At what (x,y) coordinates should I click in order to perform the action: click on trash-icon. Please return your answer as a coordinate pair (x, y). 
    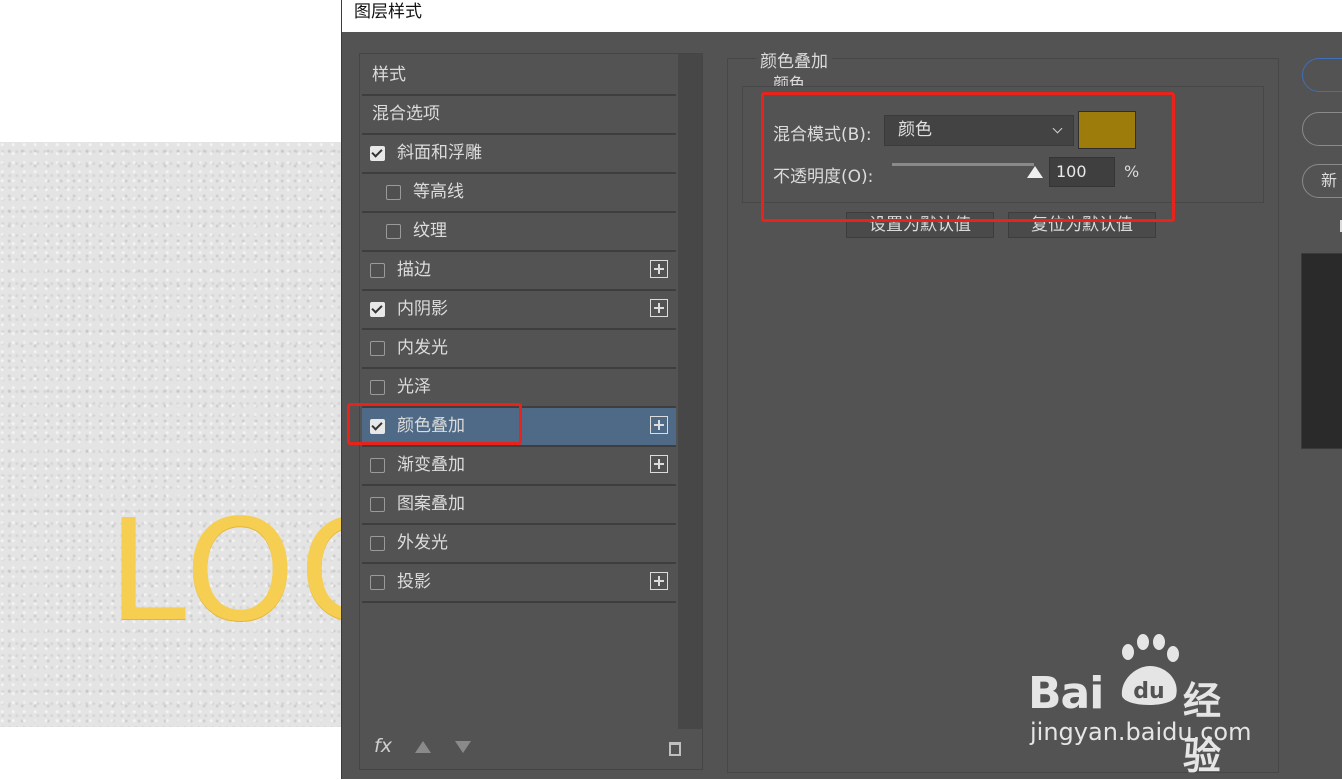
    Looking at the image, I should click on (675, 749).